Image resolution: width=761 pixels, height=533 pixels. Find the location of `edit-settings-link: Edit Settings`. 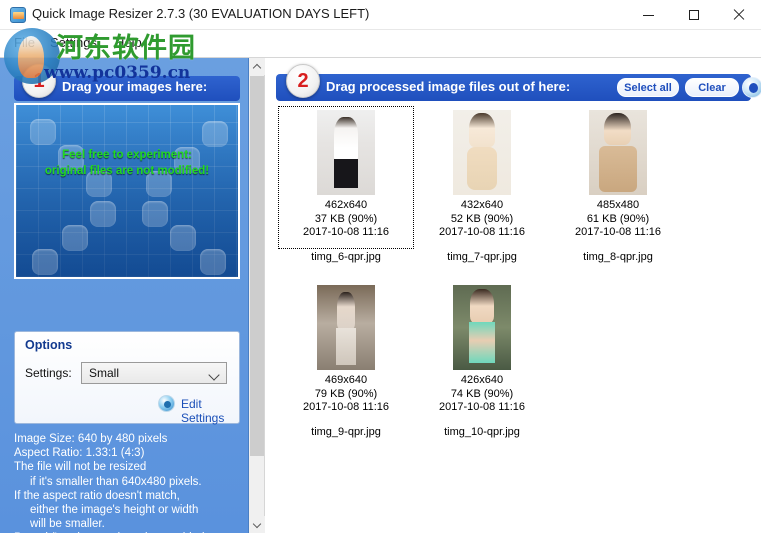

edit-settings-link: Edit Settings is located at coordinates (210, 411).